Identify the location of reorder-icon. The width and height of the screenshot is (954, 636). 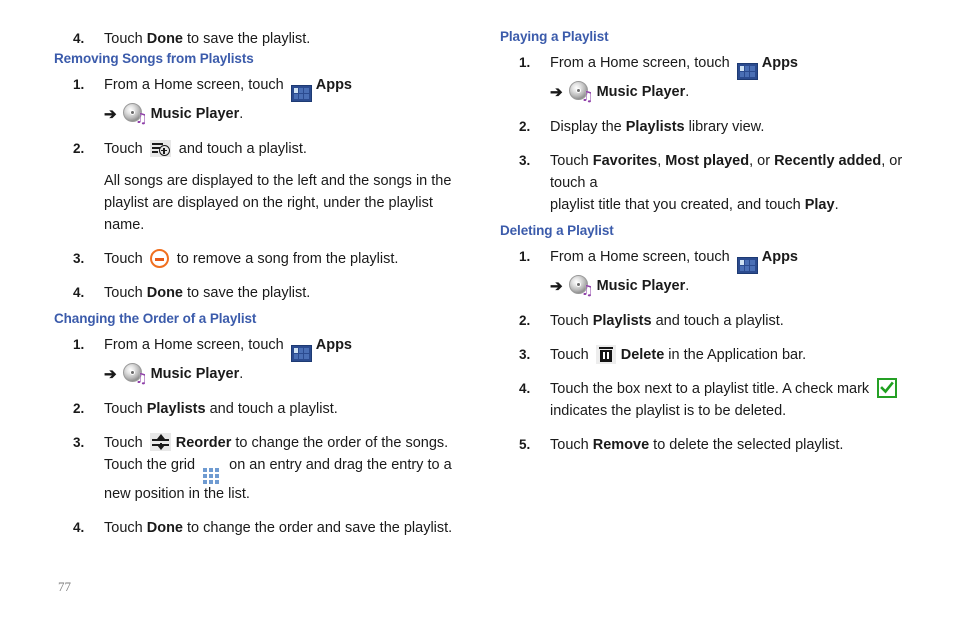
(160, 442).